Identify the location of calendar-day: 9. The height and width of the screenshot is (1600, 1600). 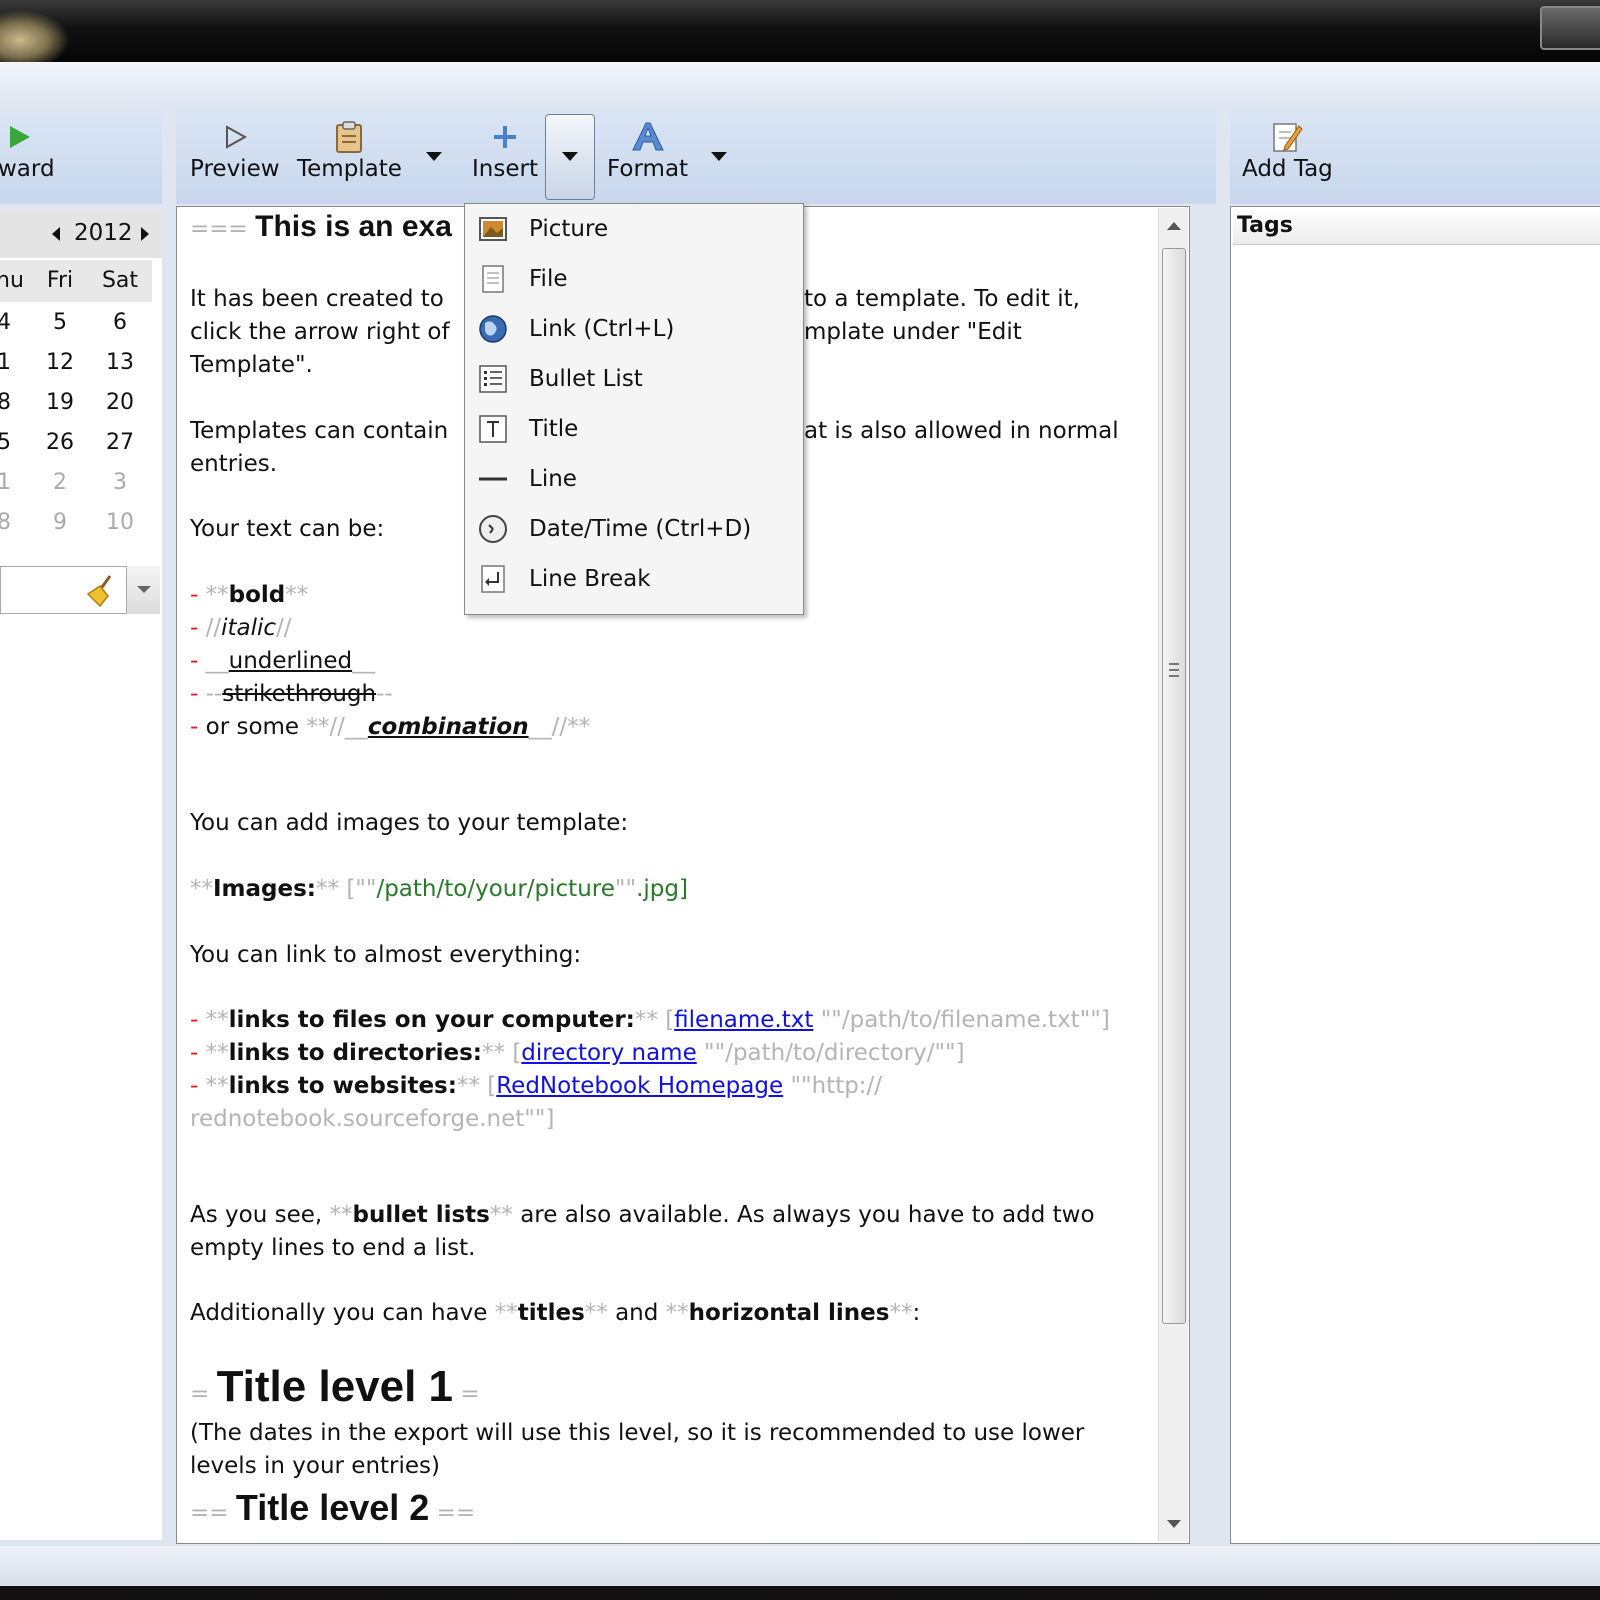
(60, 522).